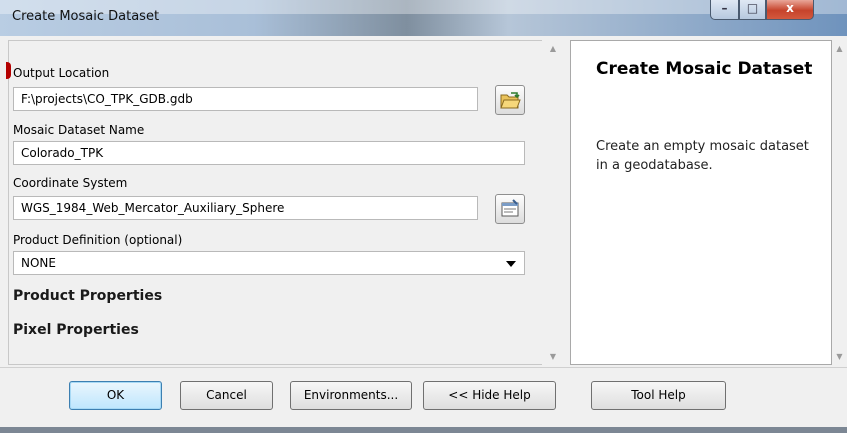  I want to click on help-scroll-up-arrow-icon: ▲, so click(839, 48).